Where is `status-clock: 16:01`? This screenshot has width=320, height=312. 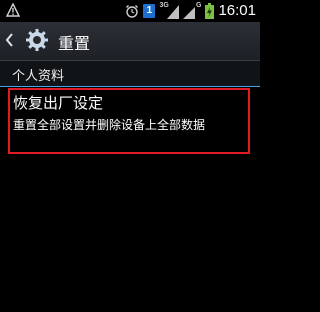 status-clock: 16:01 is located at coordinates (237, 10).